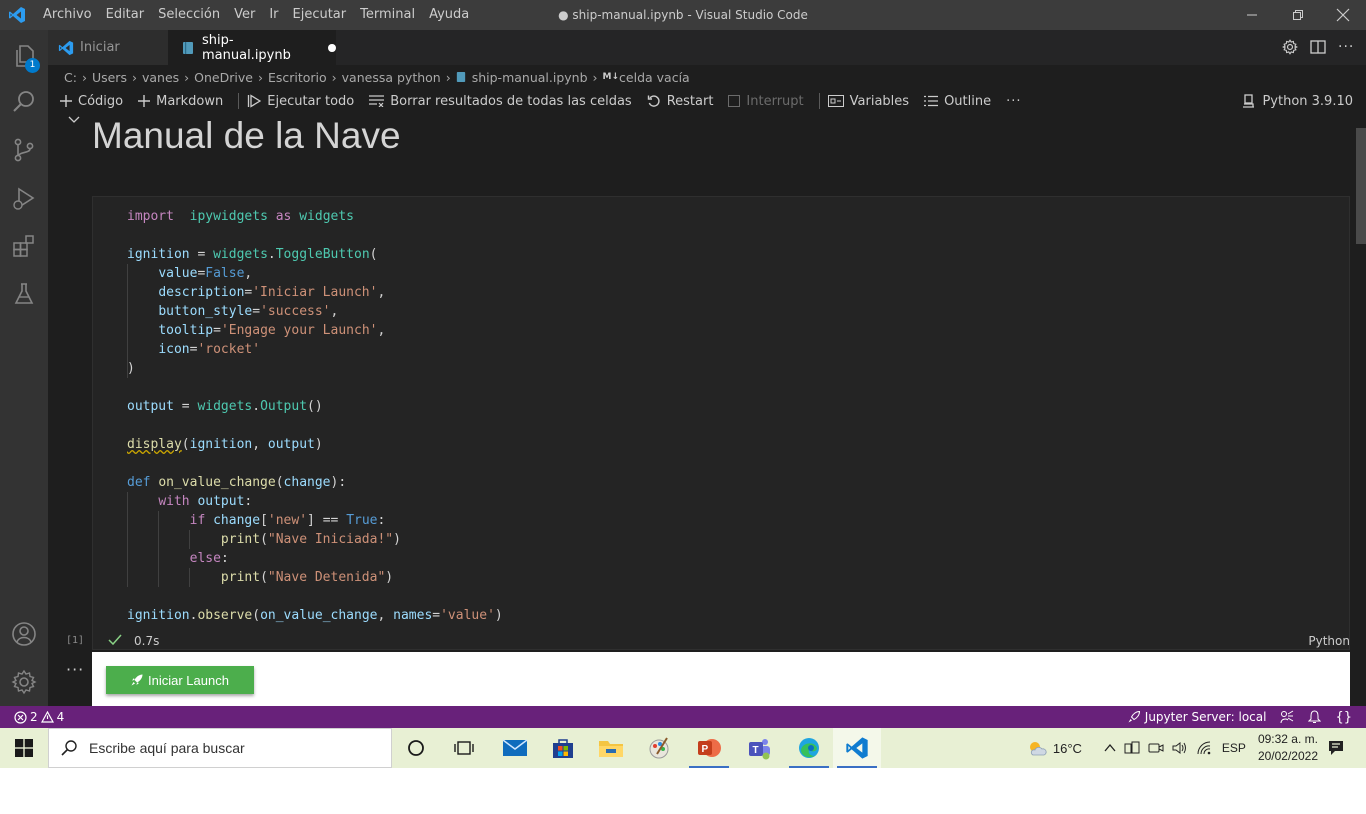 Image resolution: width=1366 pixels, height=814 pixels. I want to click on tray-chevron-up-icon, so click(1110, 748).